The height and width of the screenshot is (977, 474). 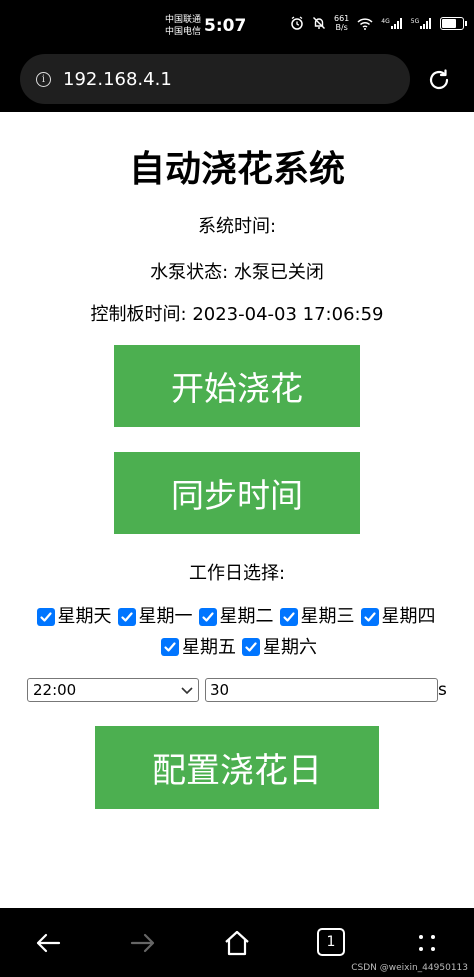 What do you see at coordinates (365, 23) in the screenshot?
I see `wifi-icon` at bounding box center [365, 23].